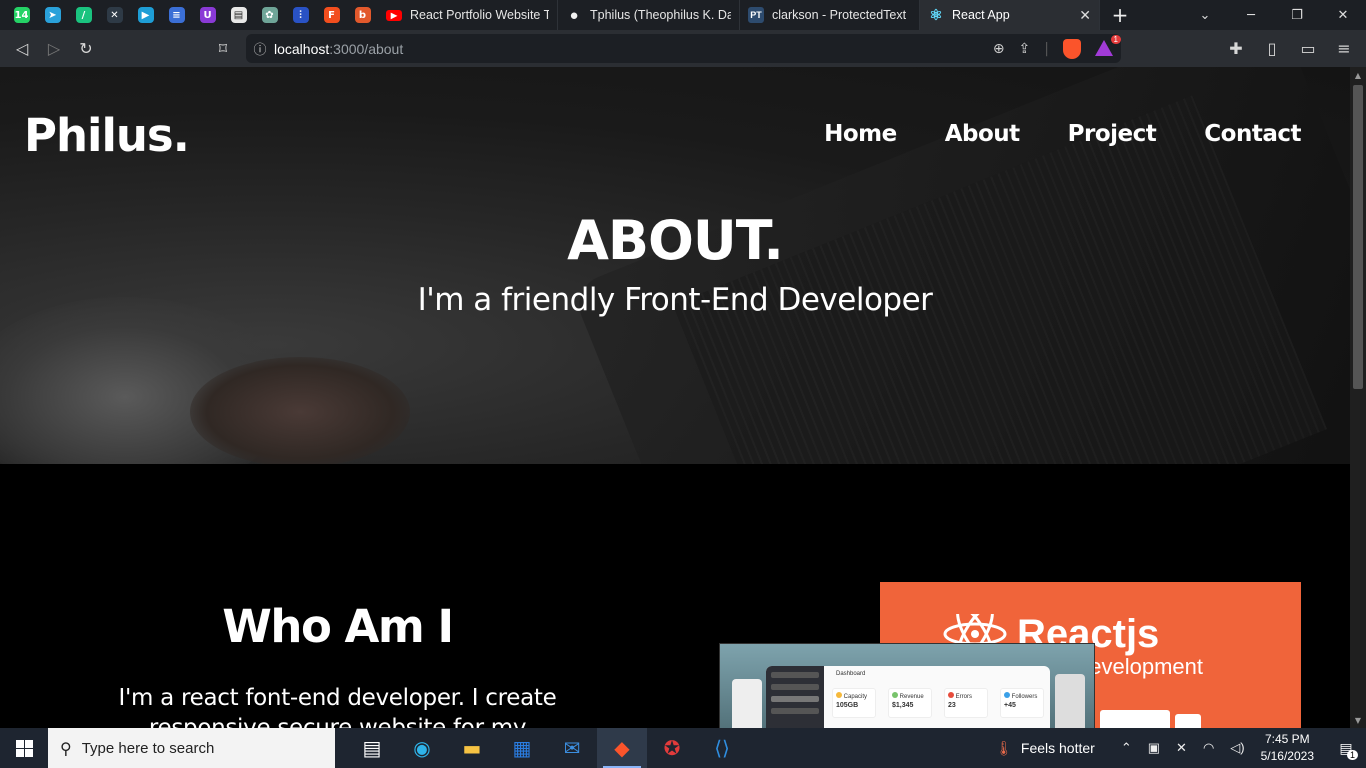 Image resolution: width=1366 pixels, height=768 pixels. Describe the element at coordinates (1272, 48) in the screenshot. I see `sidebar-icon: ▯` at that location.